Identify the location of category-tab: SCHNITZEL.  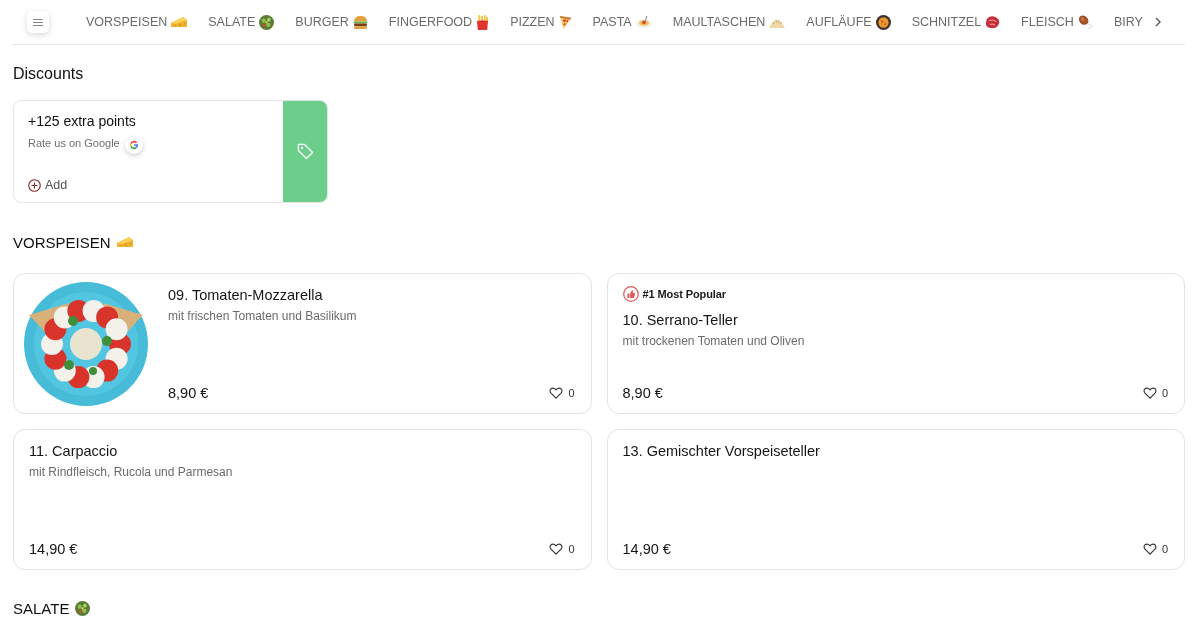
(956, 22).